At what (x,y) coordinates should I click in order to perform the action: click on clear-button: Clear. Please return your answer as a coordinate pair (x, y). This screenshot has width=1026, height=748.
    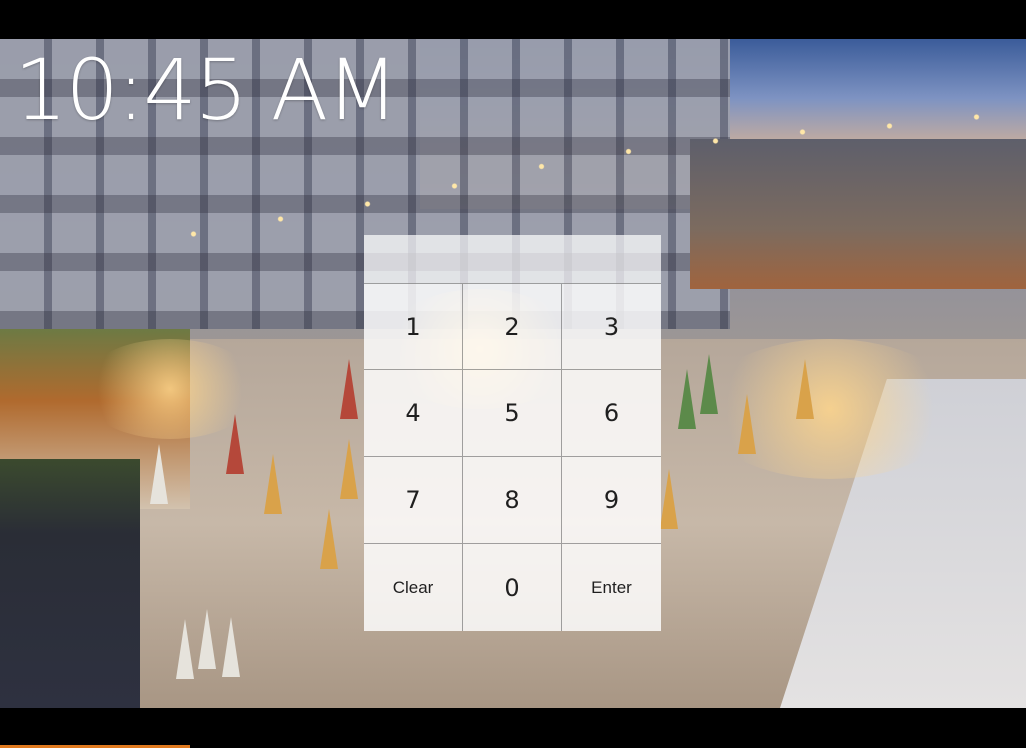
    Looking at the image, I should click on (413, 587).